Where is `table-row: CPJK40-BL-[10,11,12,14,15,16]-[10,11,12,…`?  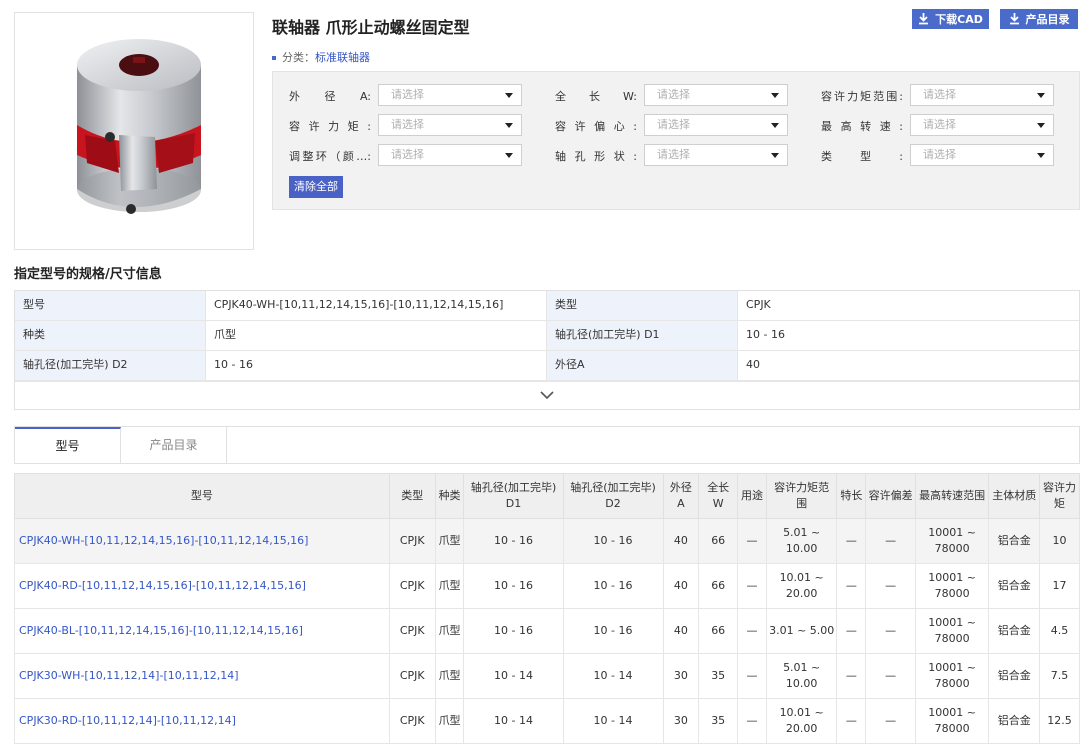
table-row: CPJK40-BL-[10,11,12,14,15,16]-[10,11,12,… is located at coordinates (547, 631).